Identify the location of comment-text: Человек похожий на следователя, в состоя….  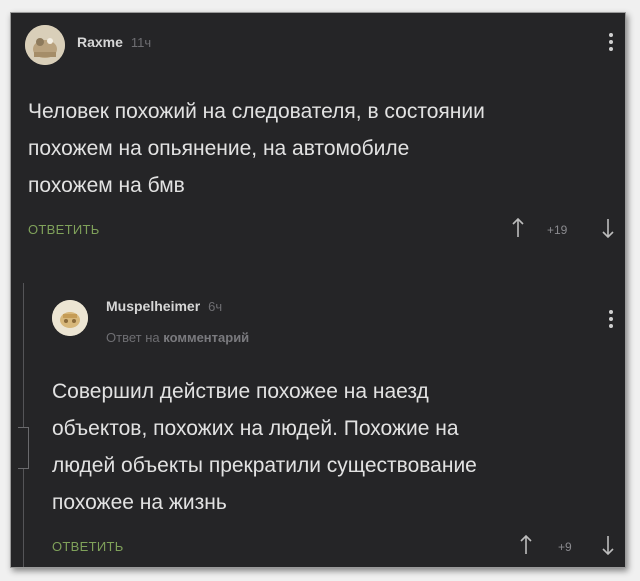
(256, 148).